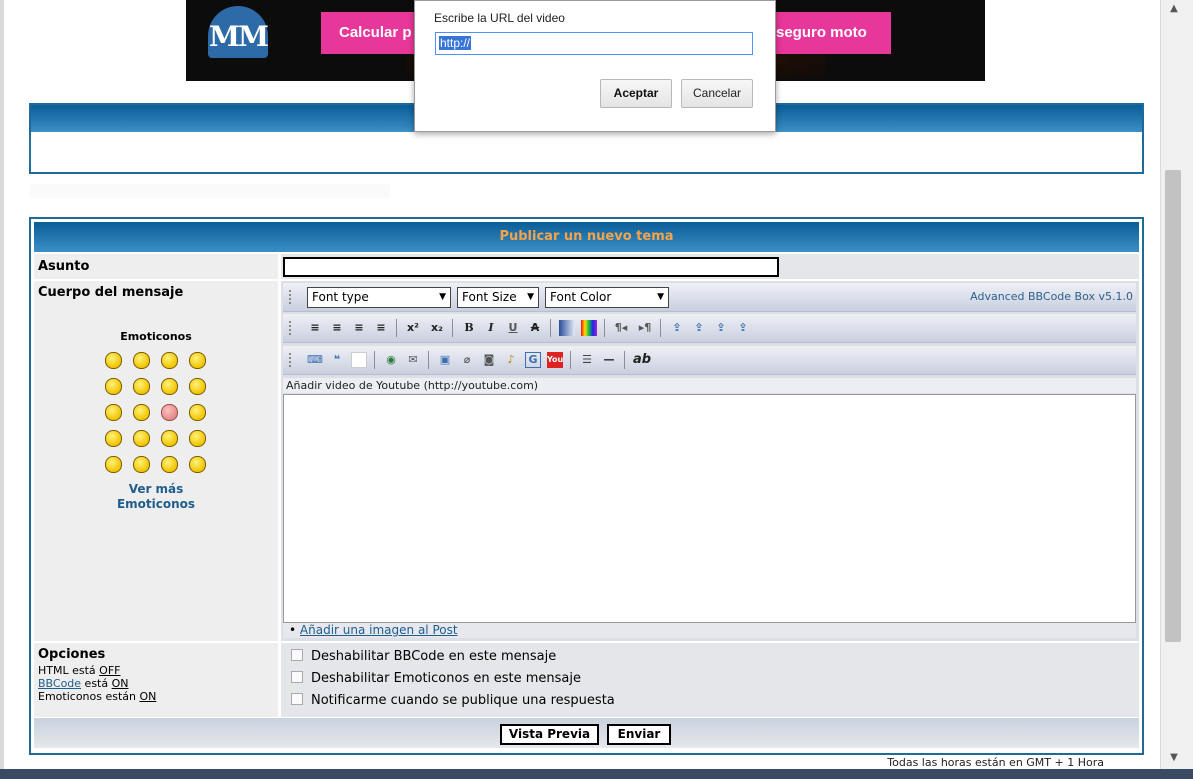 Image resolution: width=1193 pixels, height=779 pixels. What do you see at coordinates (197, 438) in the screenshot?
I see `emoticon-wink-icon` at bounding box center [197, 438].